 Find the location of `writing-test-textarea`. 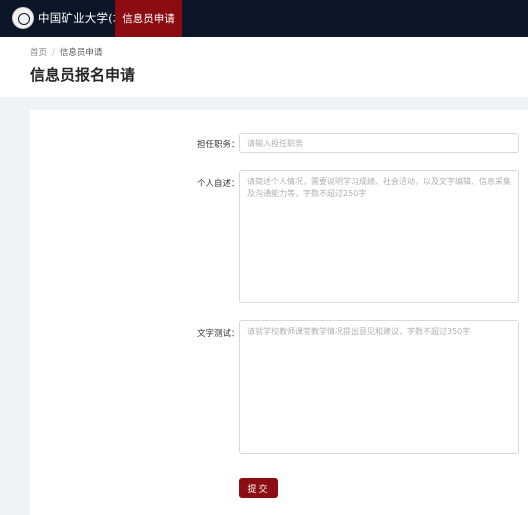

writing-test-textarea is located at coordinates (379, 387).